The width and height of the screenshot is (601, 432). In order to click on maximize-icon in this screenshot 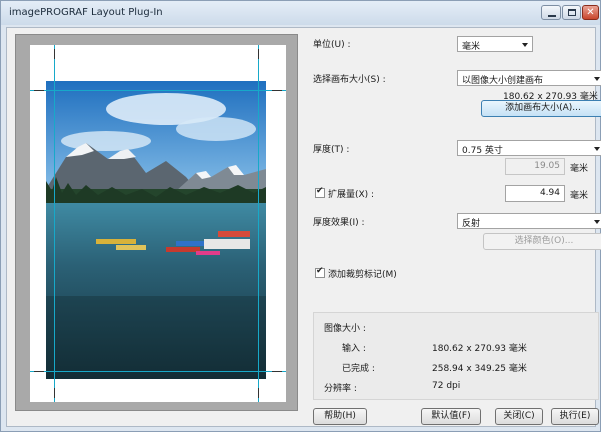, I will do `click(572, 12)`.